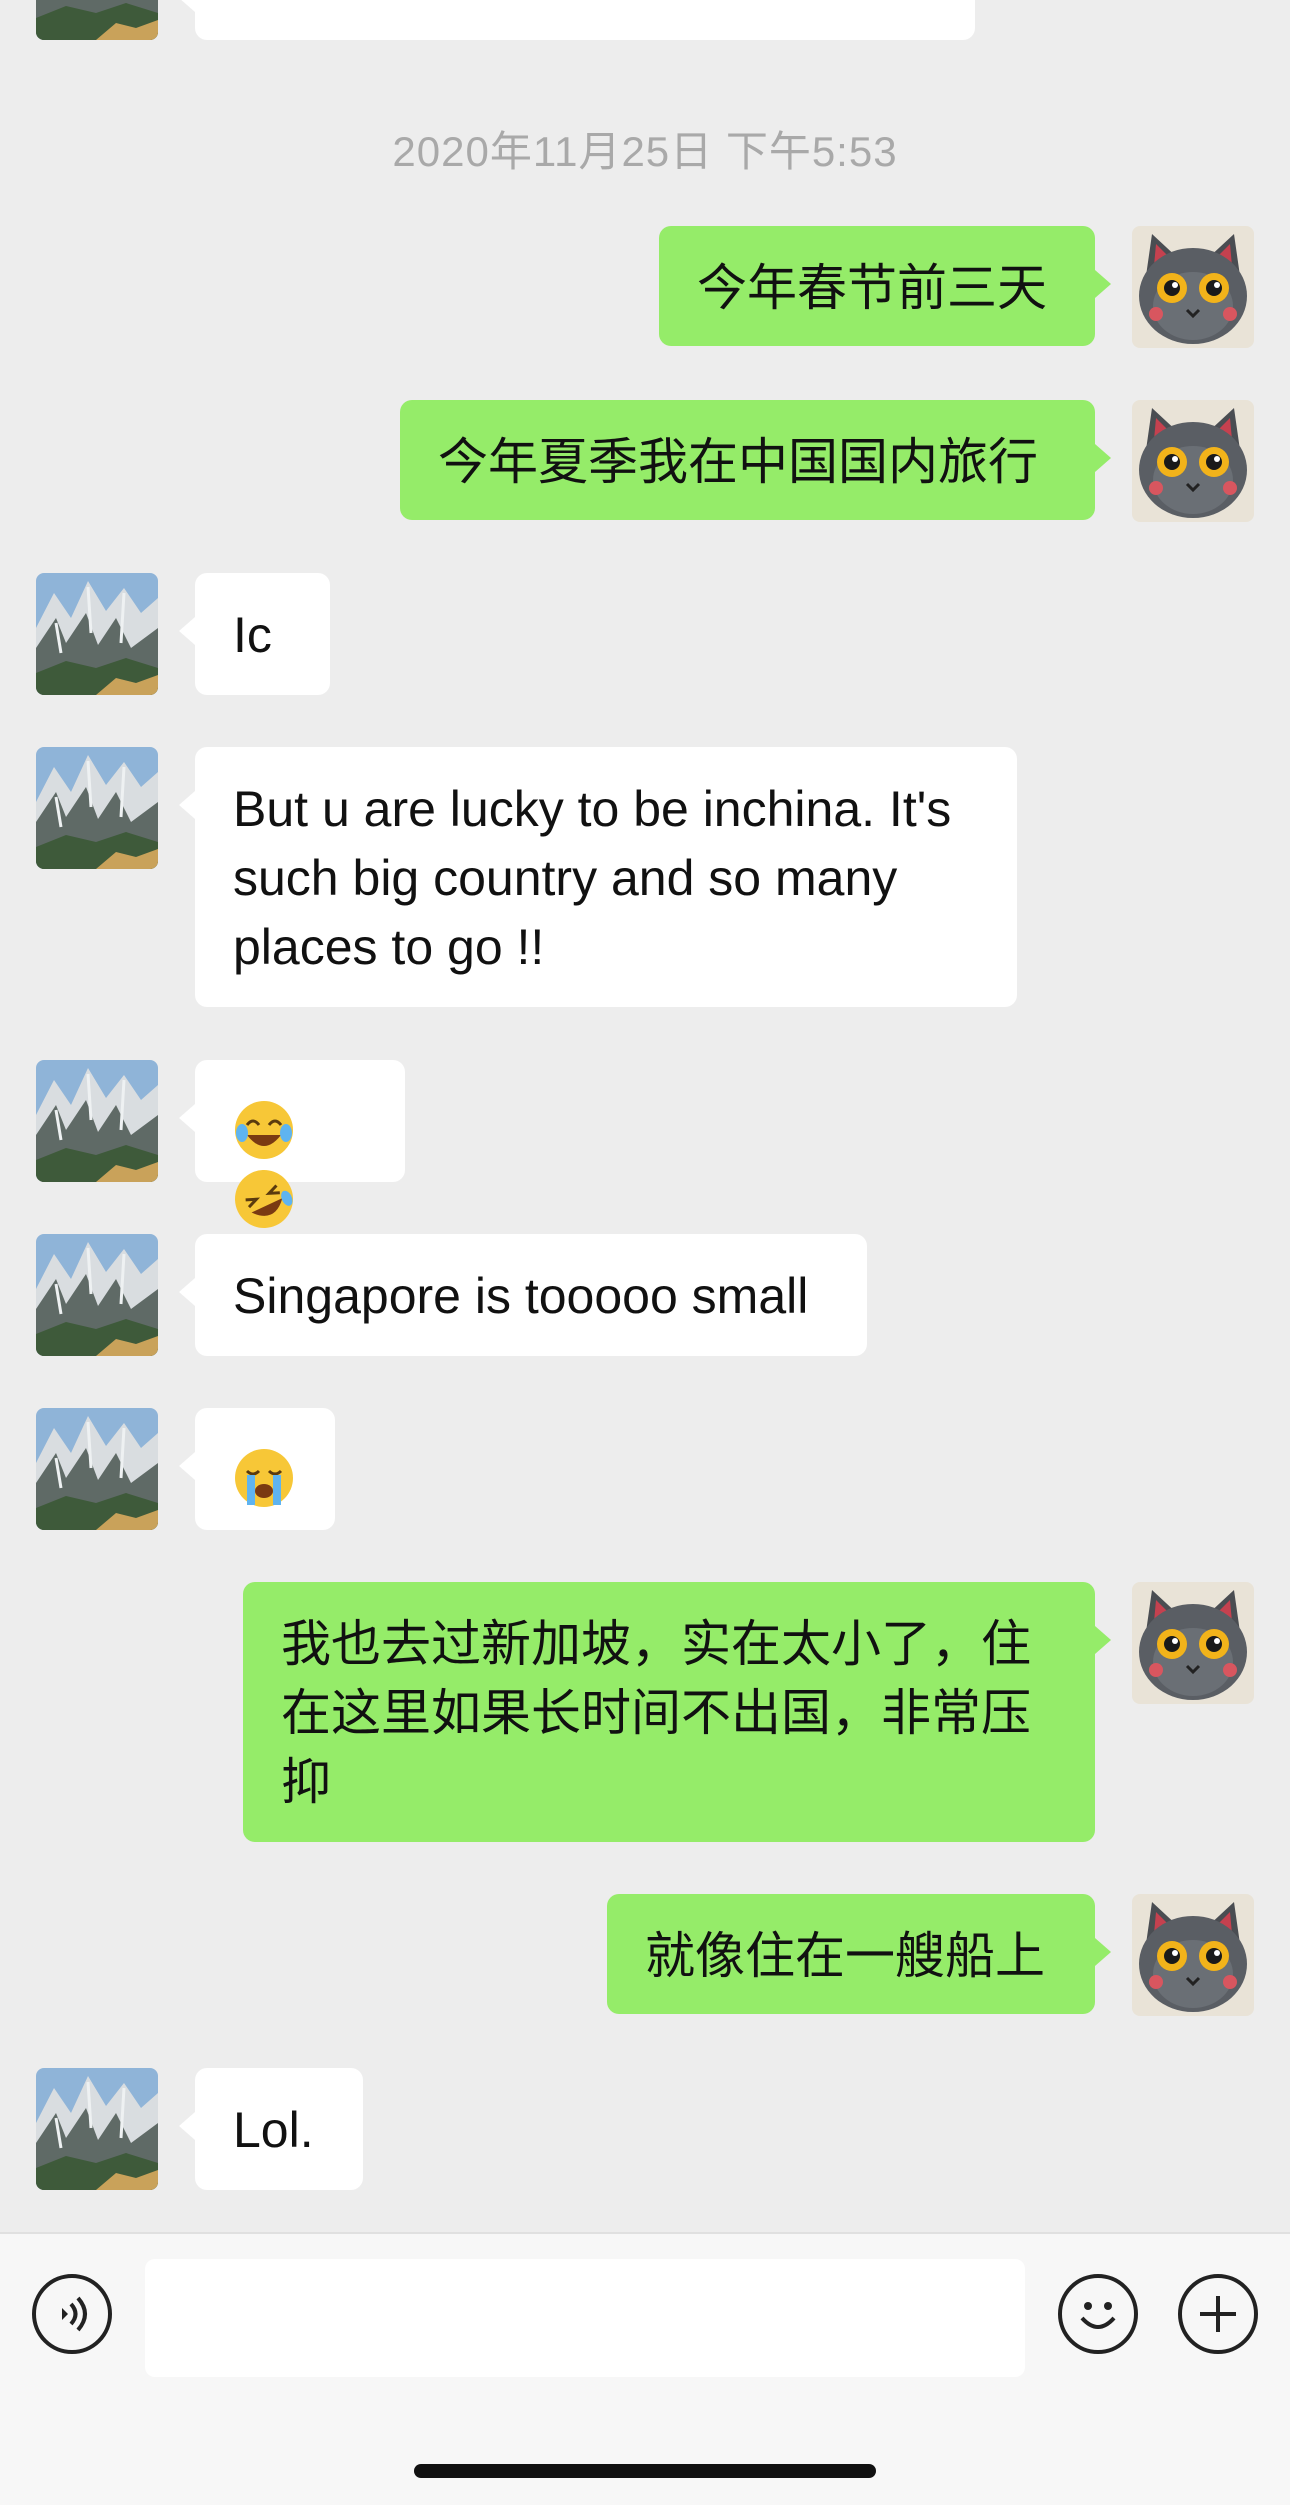 The height and width of the screenshot is (2505, 1290). I want to click on message-bubble-cropped, so click(577, 20).